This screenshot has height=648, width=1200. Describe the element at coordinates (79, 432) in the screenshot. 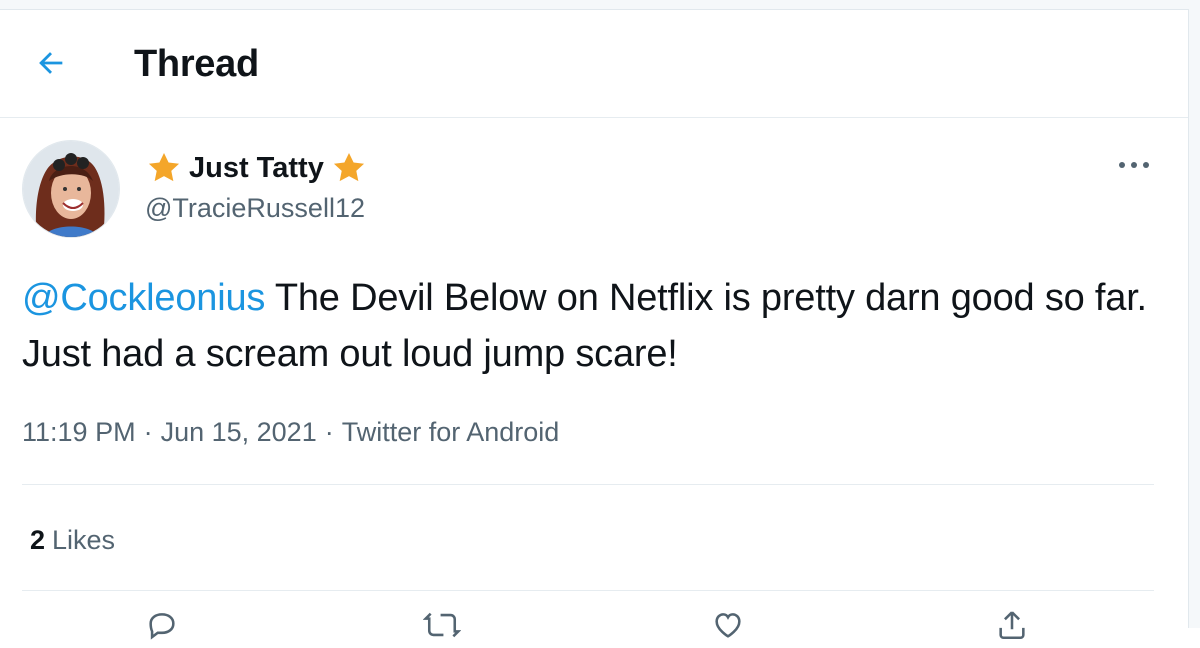

I see `tweet-time: 11:19 PM` at that location.